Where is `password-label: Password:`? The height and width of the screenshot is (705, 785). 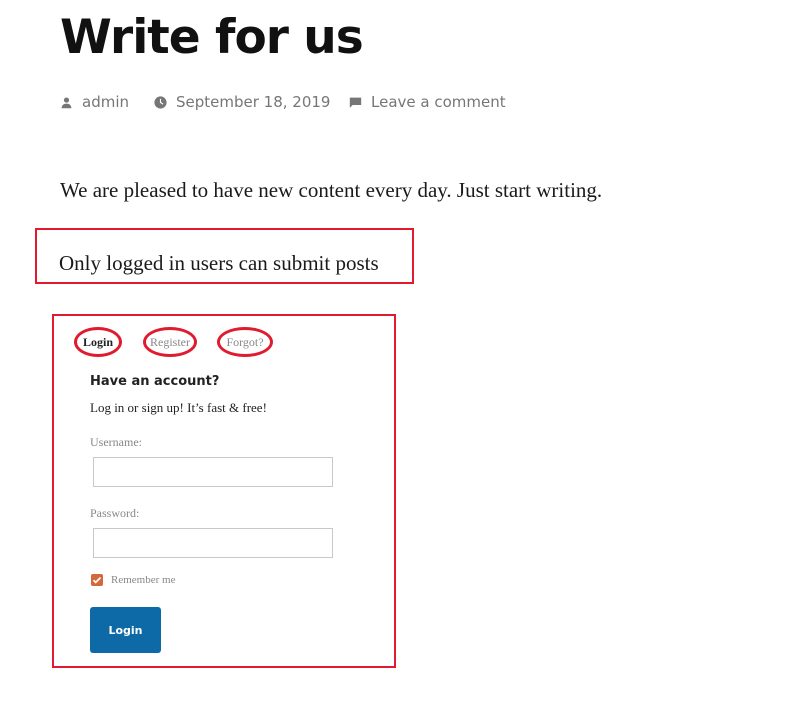 password-label: Password: is located at coordinates (115, 513).